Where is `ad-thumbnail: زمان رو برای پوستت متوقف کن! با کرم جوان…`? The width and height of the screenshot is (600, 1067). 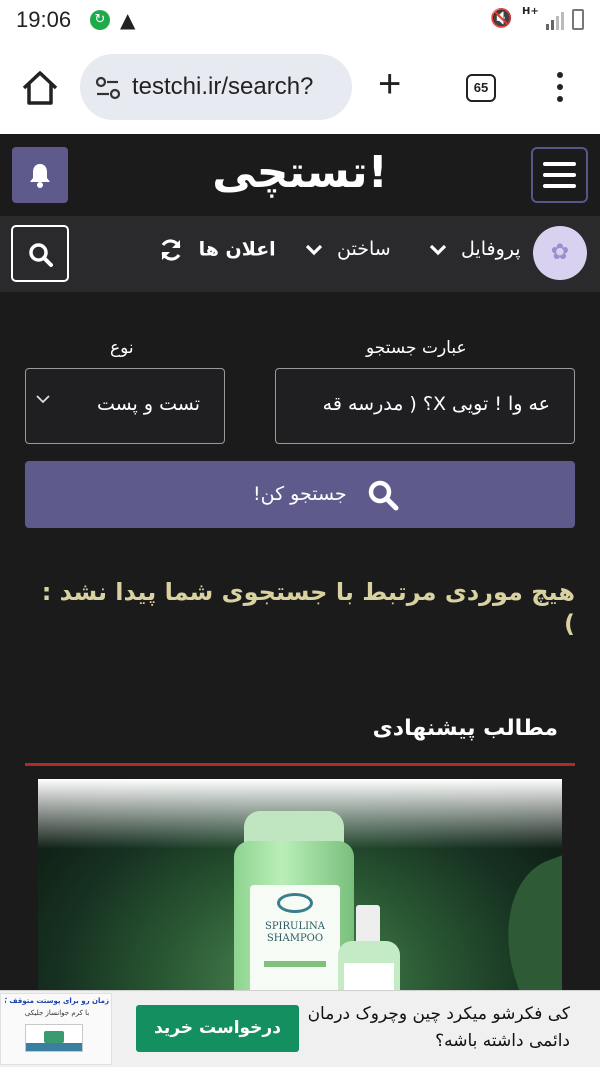 ad-thumbnail: زمان رو برای پوستت متوقف کن! با کرم جوان… is located at coordinates (56, 1029).